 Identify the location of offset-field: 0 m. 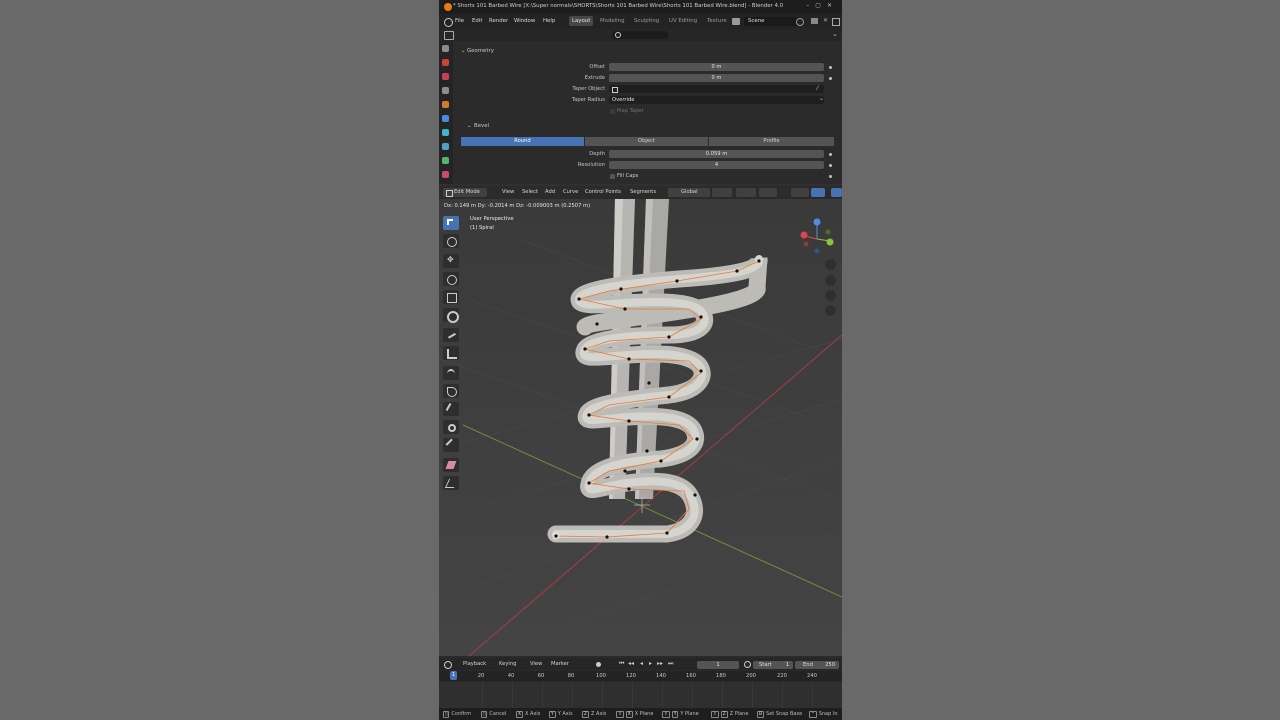
(716, 67).